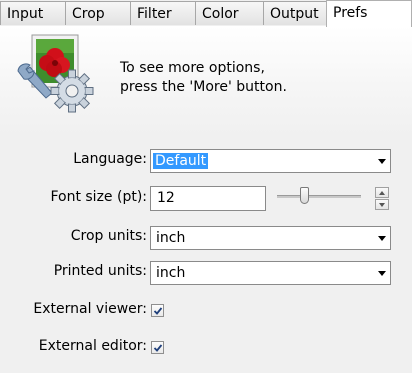 This screenshot has height=373, width=412. I want to click on crop-units-label: Crop units:, so click(108, 236).